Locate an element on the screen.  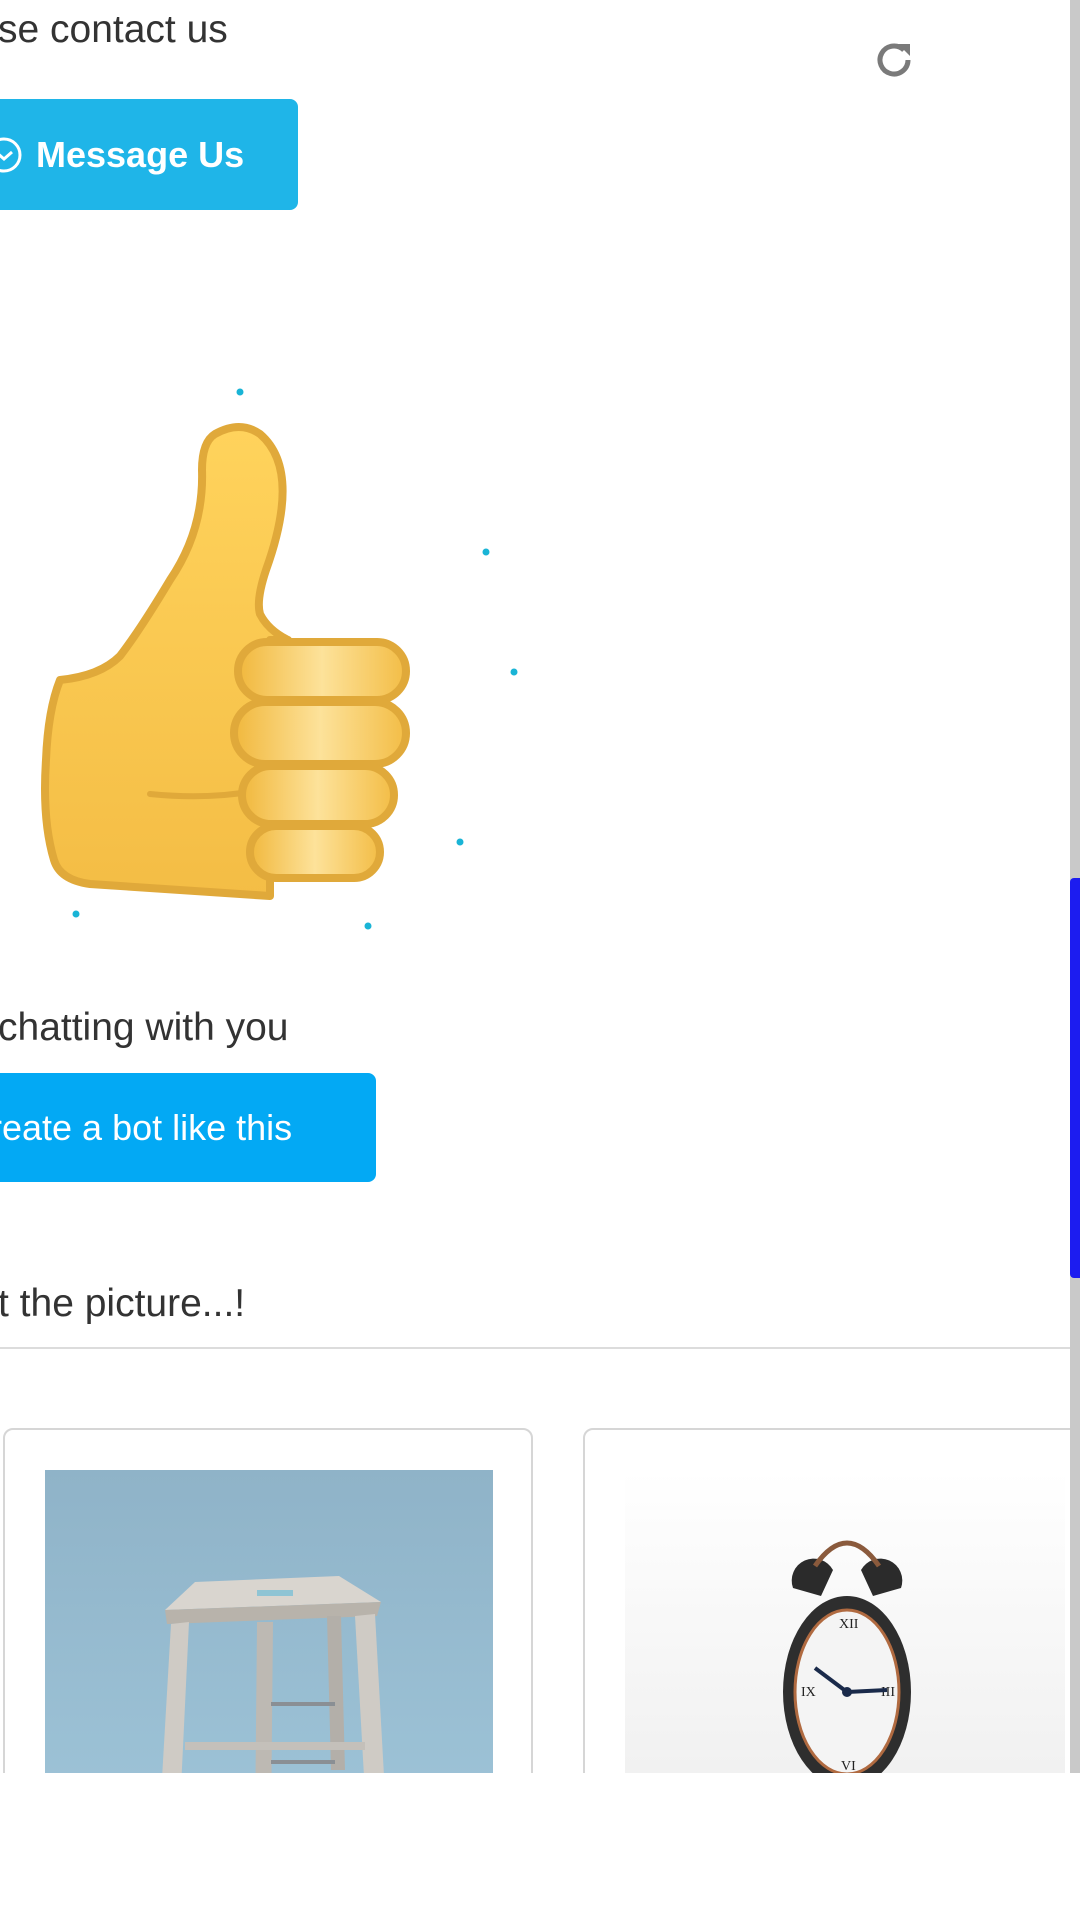
picture-card-stool is located at coordinates (268, 1600).